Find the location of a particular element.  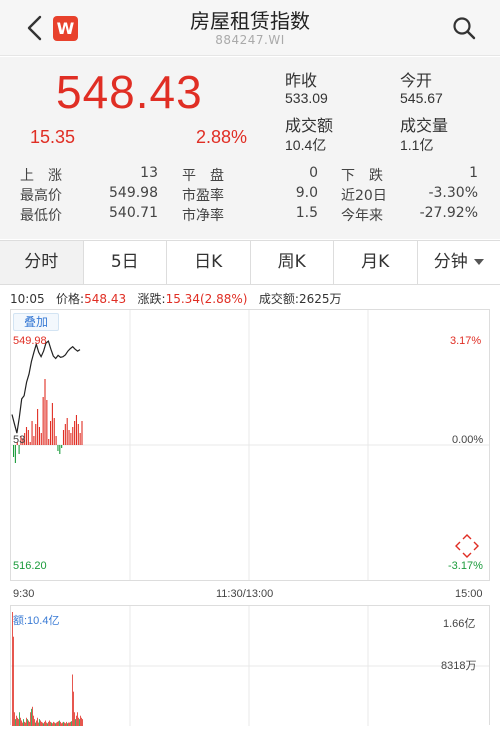

info-price: 548.43 is located at coordinates (105, 299).